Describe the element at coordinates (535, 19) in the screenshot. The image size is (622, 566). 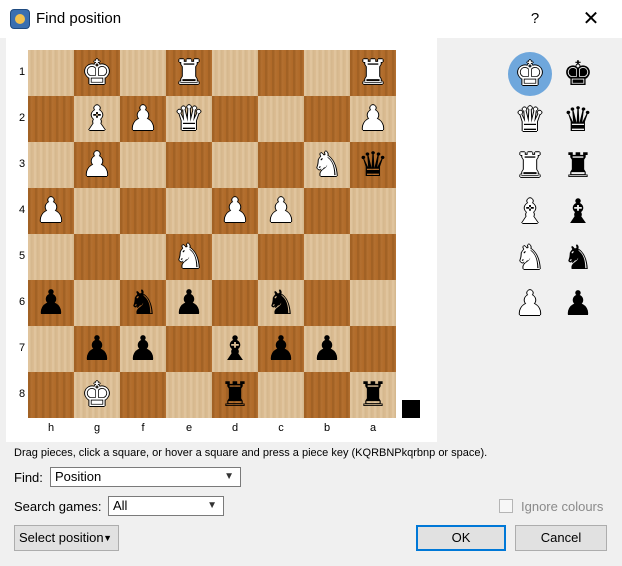
I see `help-button: ?` at that location.